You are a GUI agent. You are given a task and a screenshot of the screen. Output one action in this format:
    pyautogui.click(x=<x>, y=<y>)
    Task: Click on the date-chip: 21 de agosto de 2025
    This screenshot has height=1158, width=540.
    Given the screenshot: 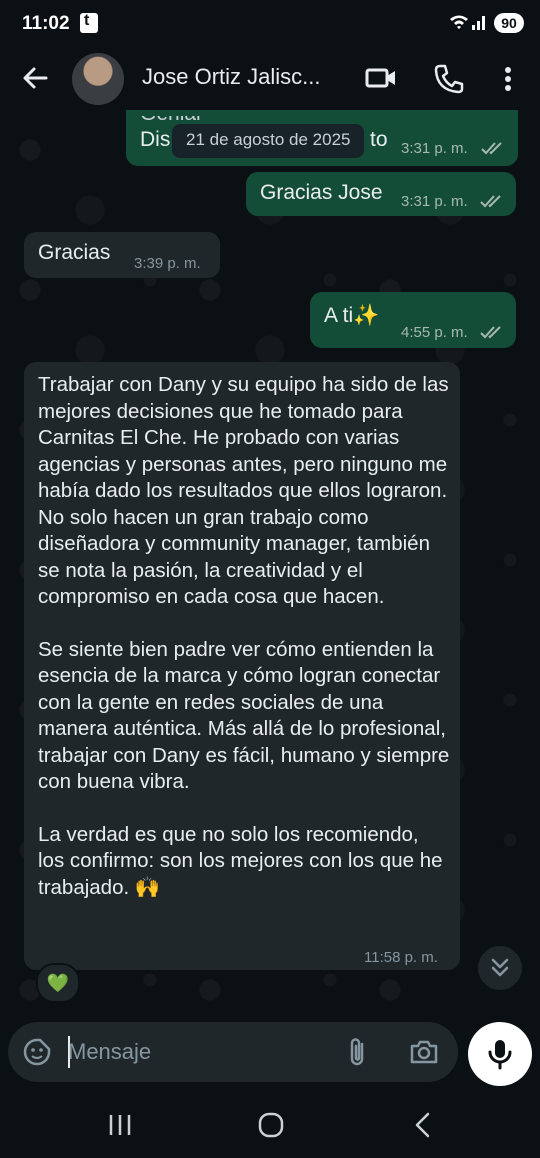 What is the action you would take?
    pyautogui.click(x=268, y=141)
    